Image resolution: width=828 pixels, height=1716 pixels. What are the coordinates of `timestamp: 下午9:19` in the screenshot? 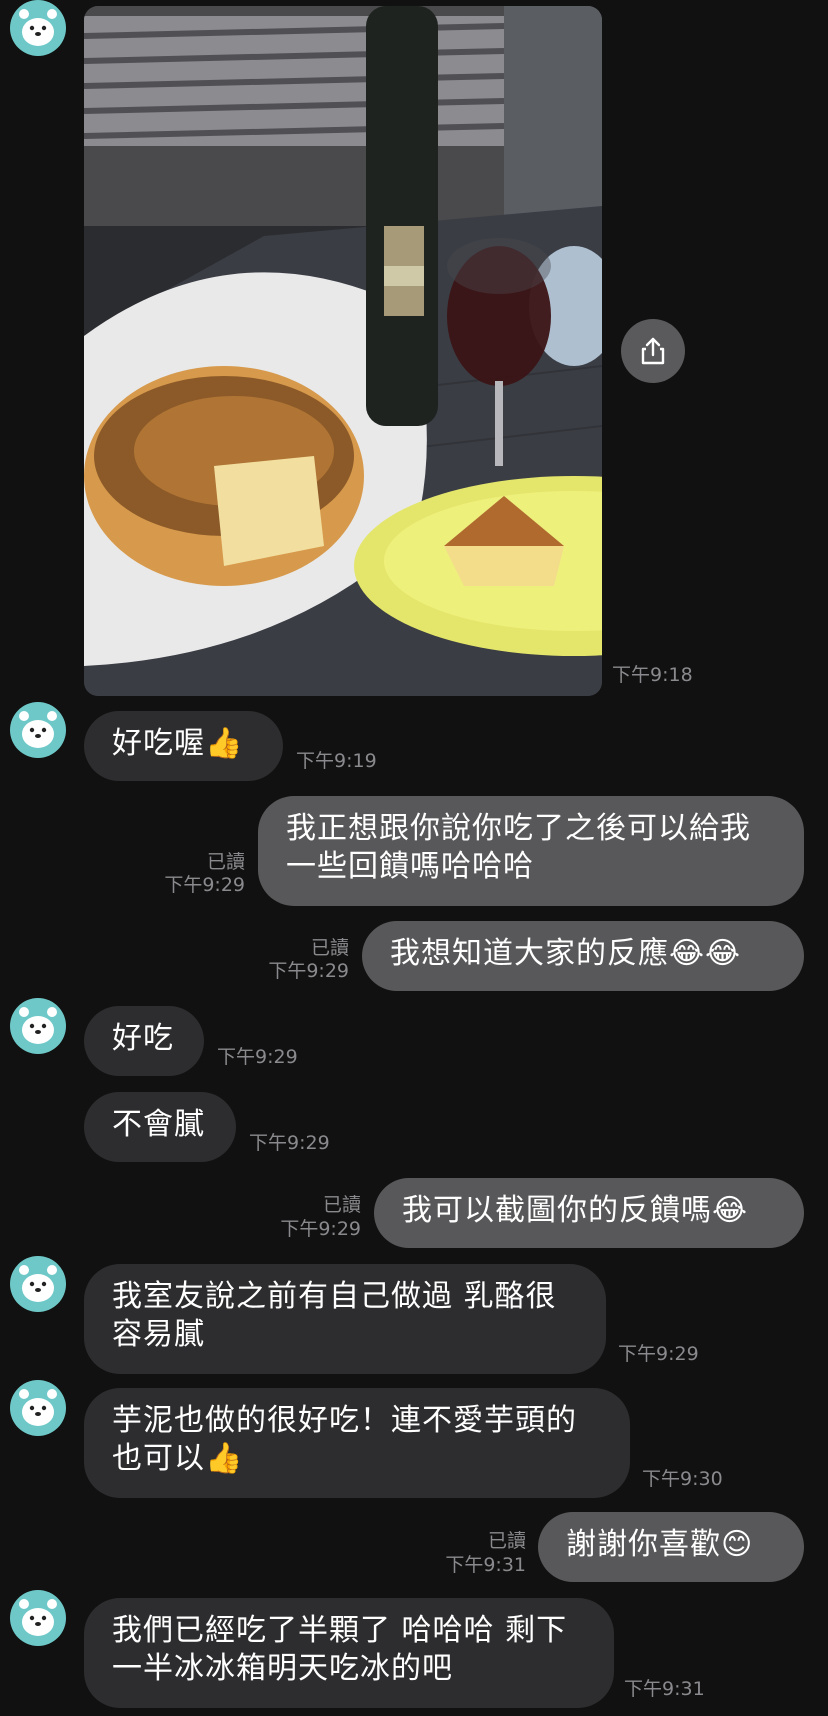 It's located at (336, 761).